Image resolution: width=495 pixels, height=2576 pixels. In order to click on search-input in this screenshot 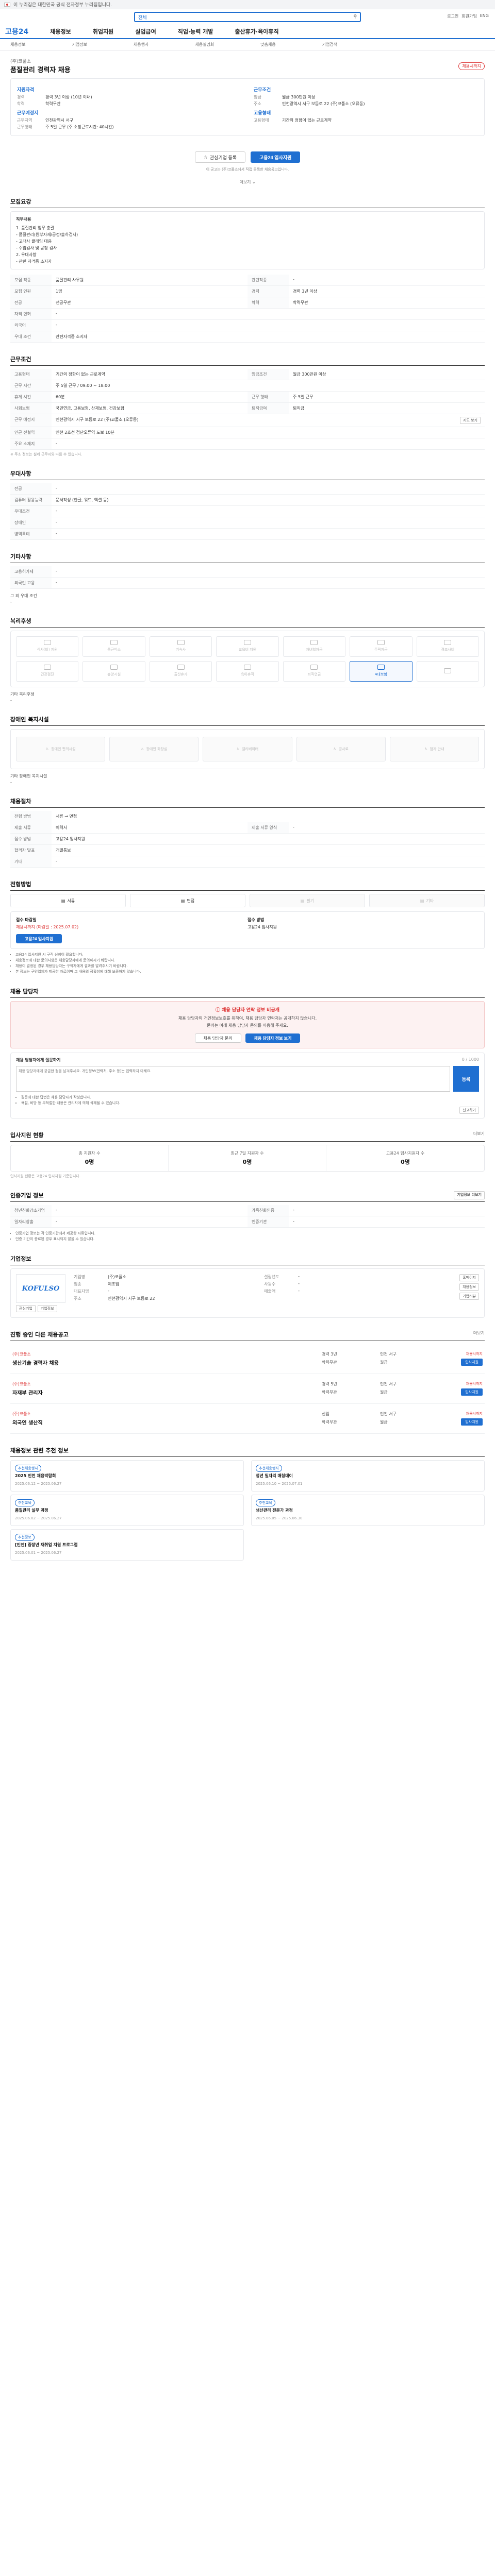, I will do `click(250, 17)`.